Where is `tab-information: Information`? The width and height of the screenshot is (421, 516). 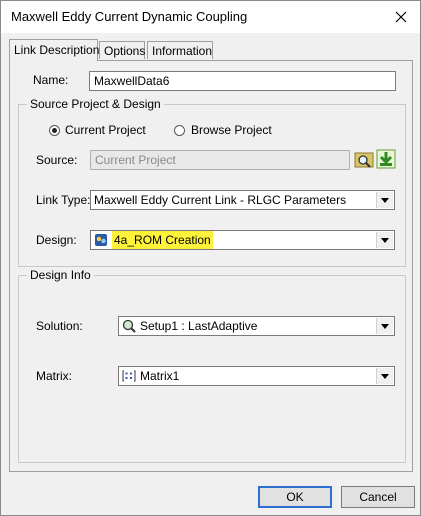 tab-information: Information is located at coordinates (180, 50).